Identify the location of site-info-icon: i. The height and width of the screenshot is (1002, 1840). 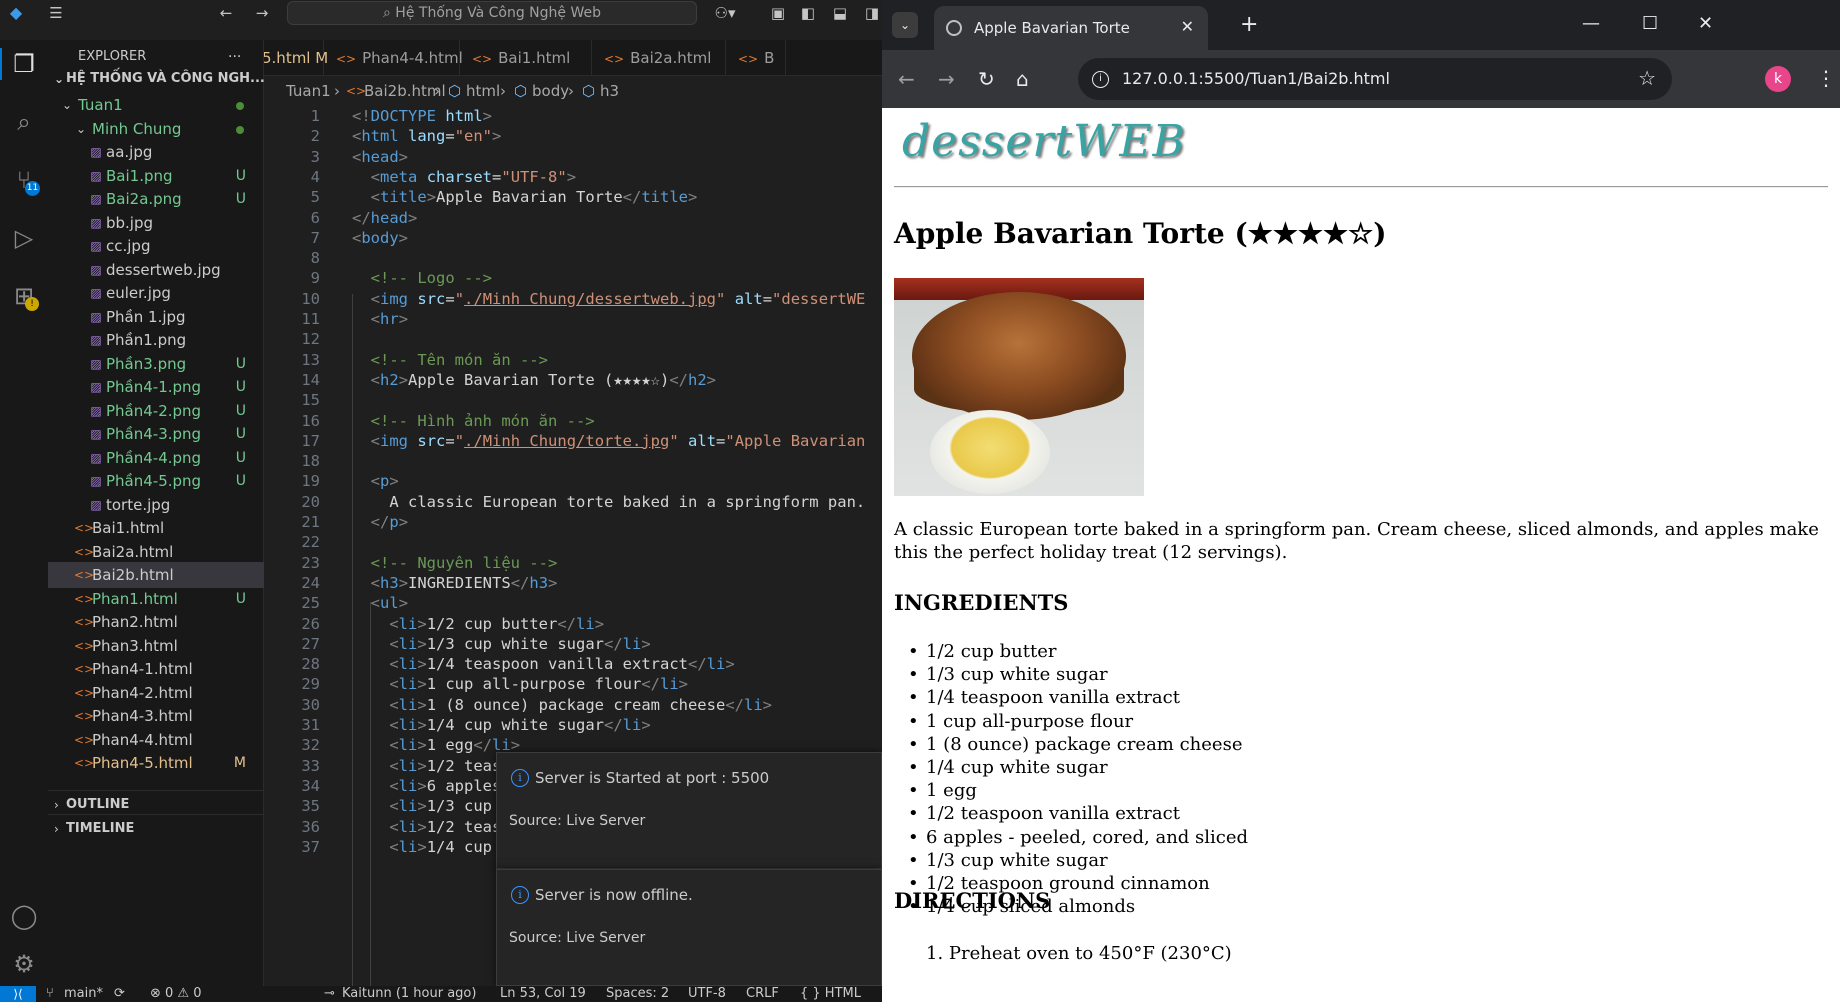
(1100, 79).